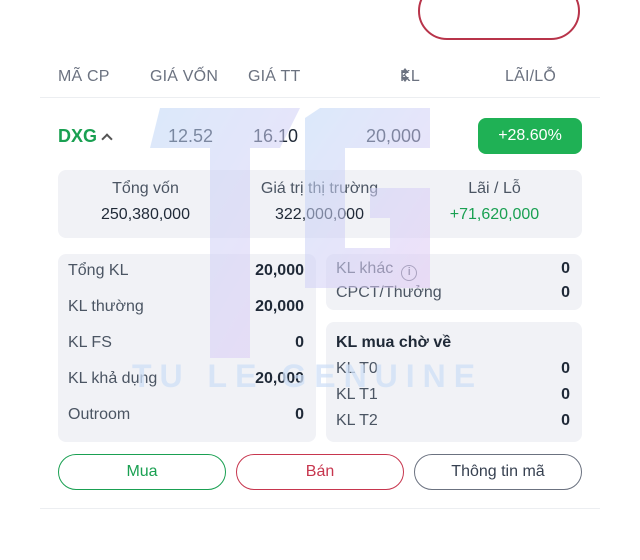  What do you see at coordinates (142, 472) in the screenshot?
I see `buy-button: Mua` at bounding box center [142, 472].